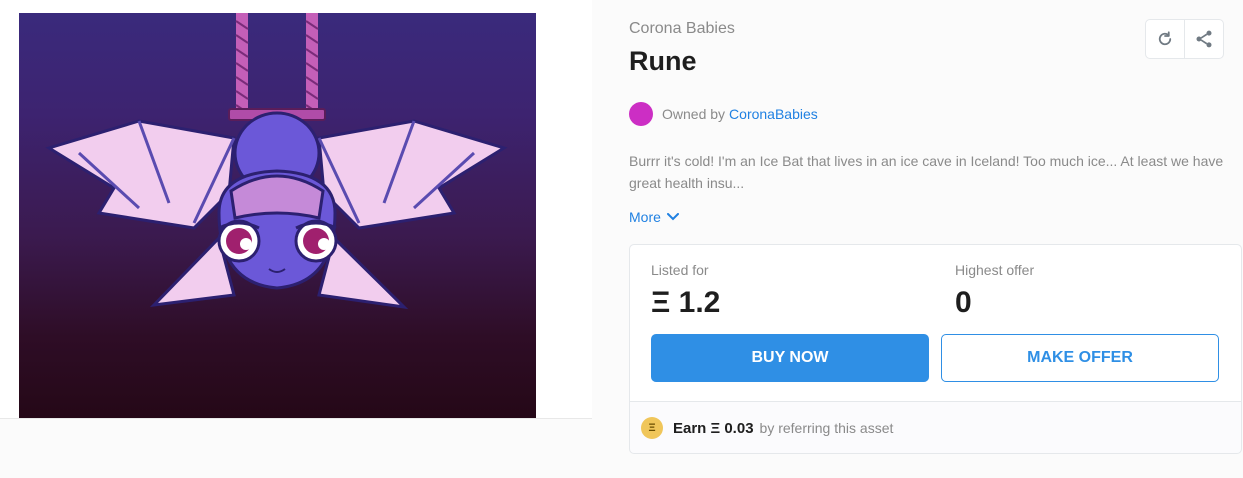  I want to click on highest-offer-value: 0, so click(963, 302).